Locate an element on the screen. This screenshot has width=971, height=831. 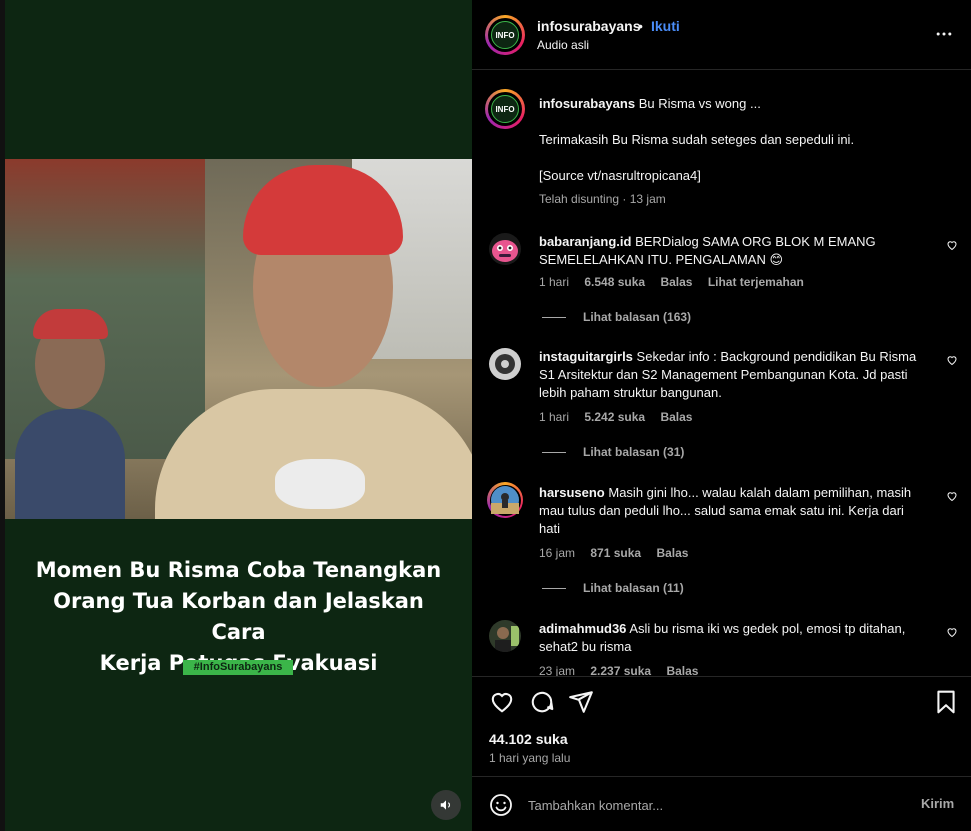
comment-composer: Kirim is located at coordinates (721, 803).